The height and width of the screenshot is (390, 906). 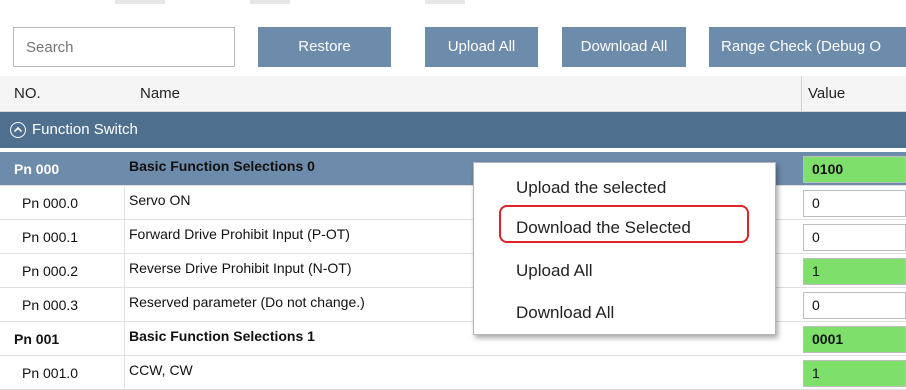 What do you see at coordinates (85, 129) in the screenshot?
I see `group-label: Function Switch` at bounding box center [85, 129].